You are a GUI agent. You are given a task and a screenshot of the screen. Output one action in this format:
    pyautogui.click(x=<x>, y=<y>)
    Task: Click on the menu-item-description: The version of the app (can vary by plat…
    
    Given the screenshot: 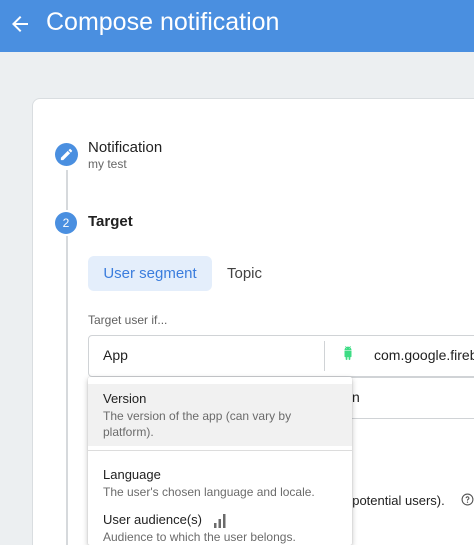 What is the action you would take?
    pyautogui.click(x=197, y=424)
    